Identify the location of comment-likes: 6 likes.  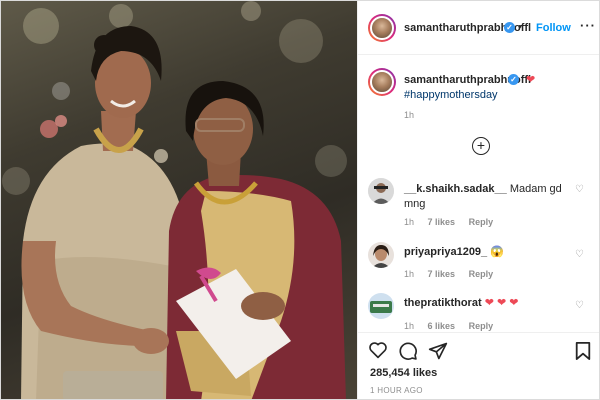
(442, 326).